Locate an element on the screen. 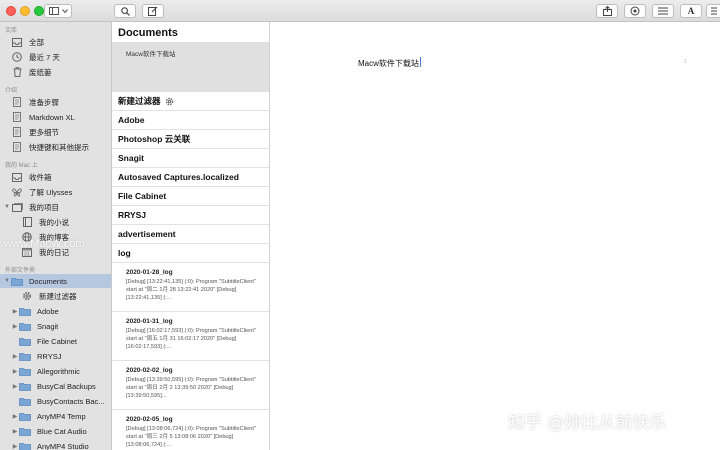 This screenshot has width=720, height=450. sidebar-item-my-novel: 我的小说 is located at coordinates (55, 222).